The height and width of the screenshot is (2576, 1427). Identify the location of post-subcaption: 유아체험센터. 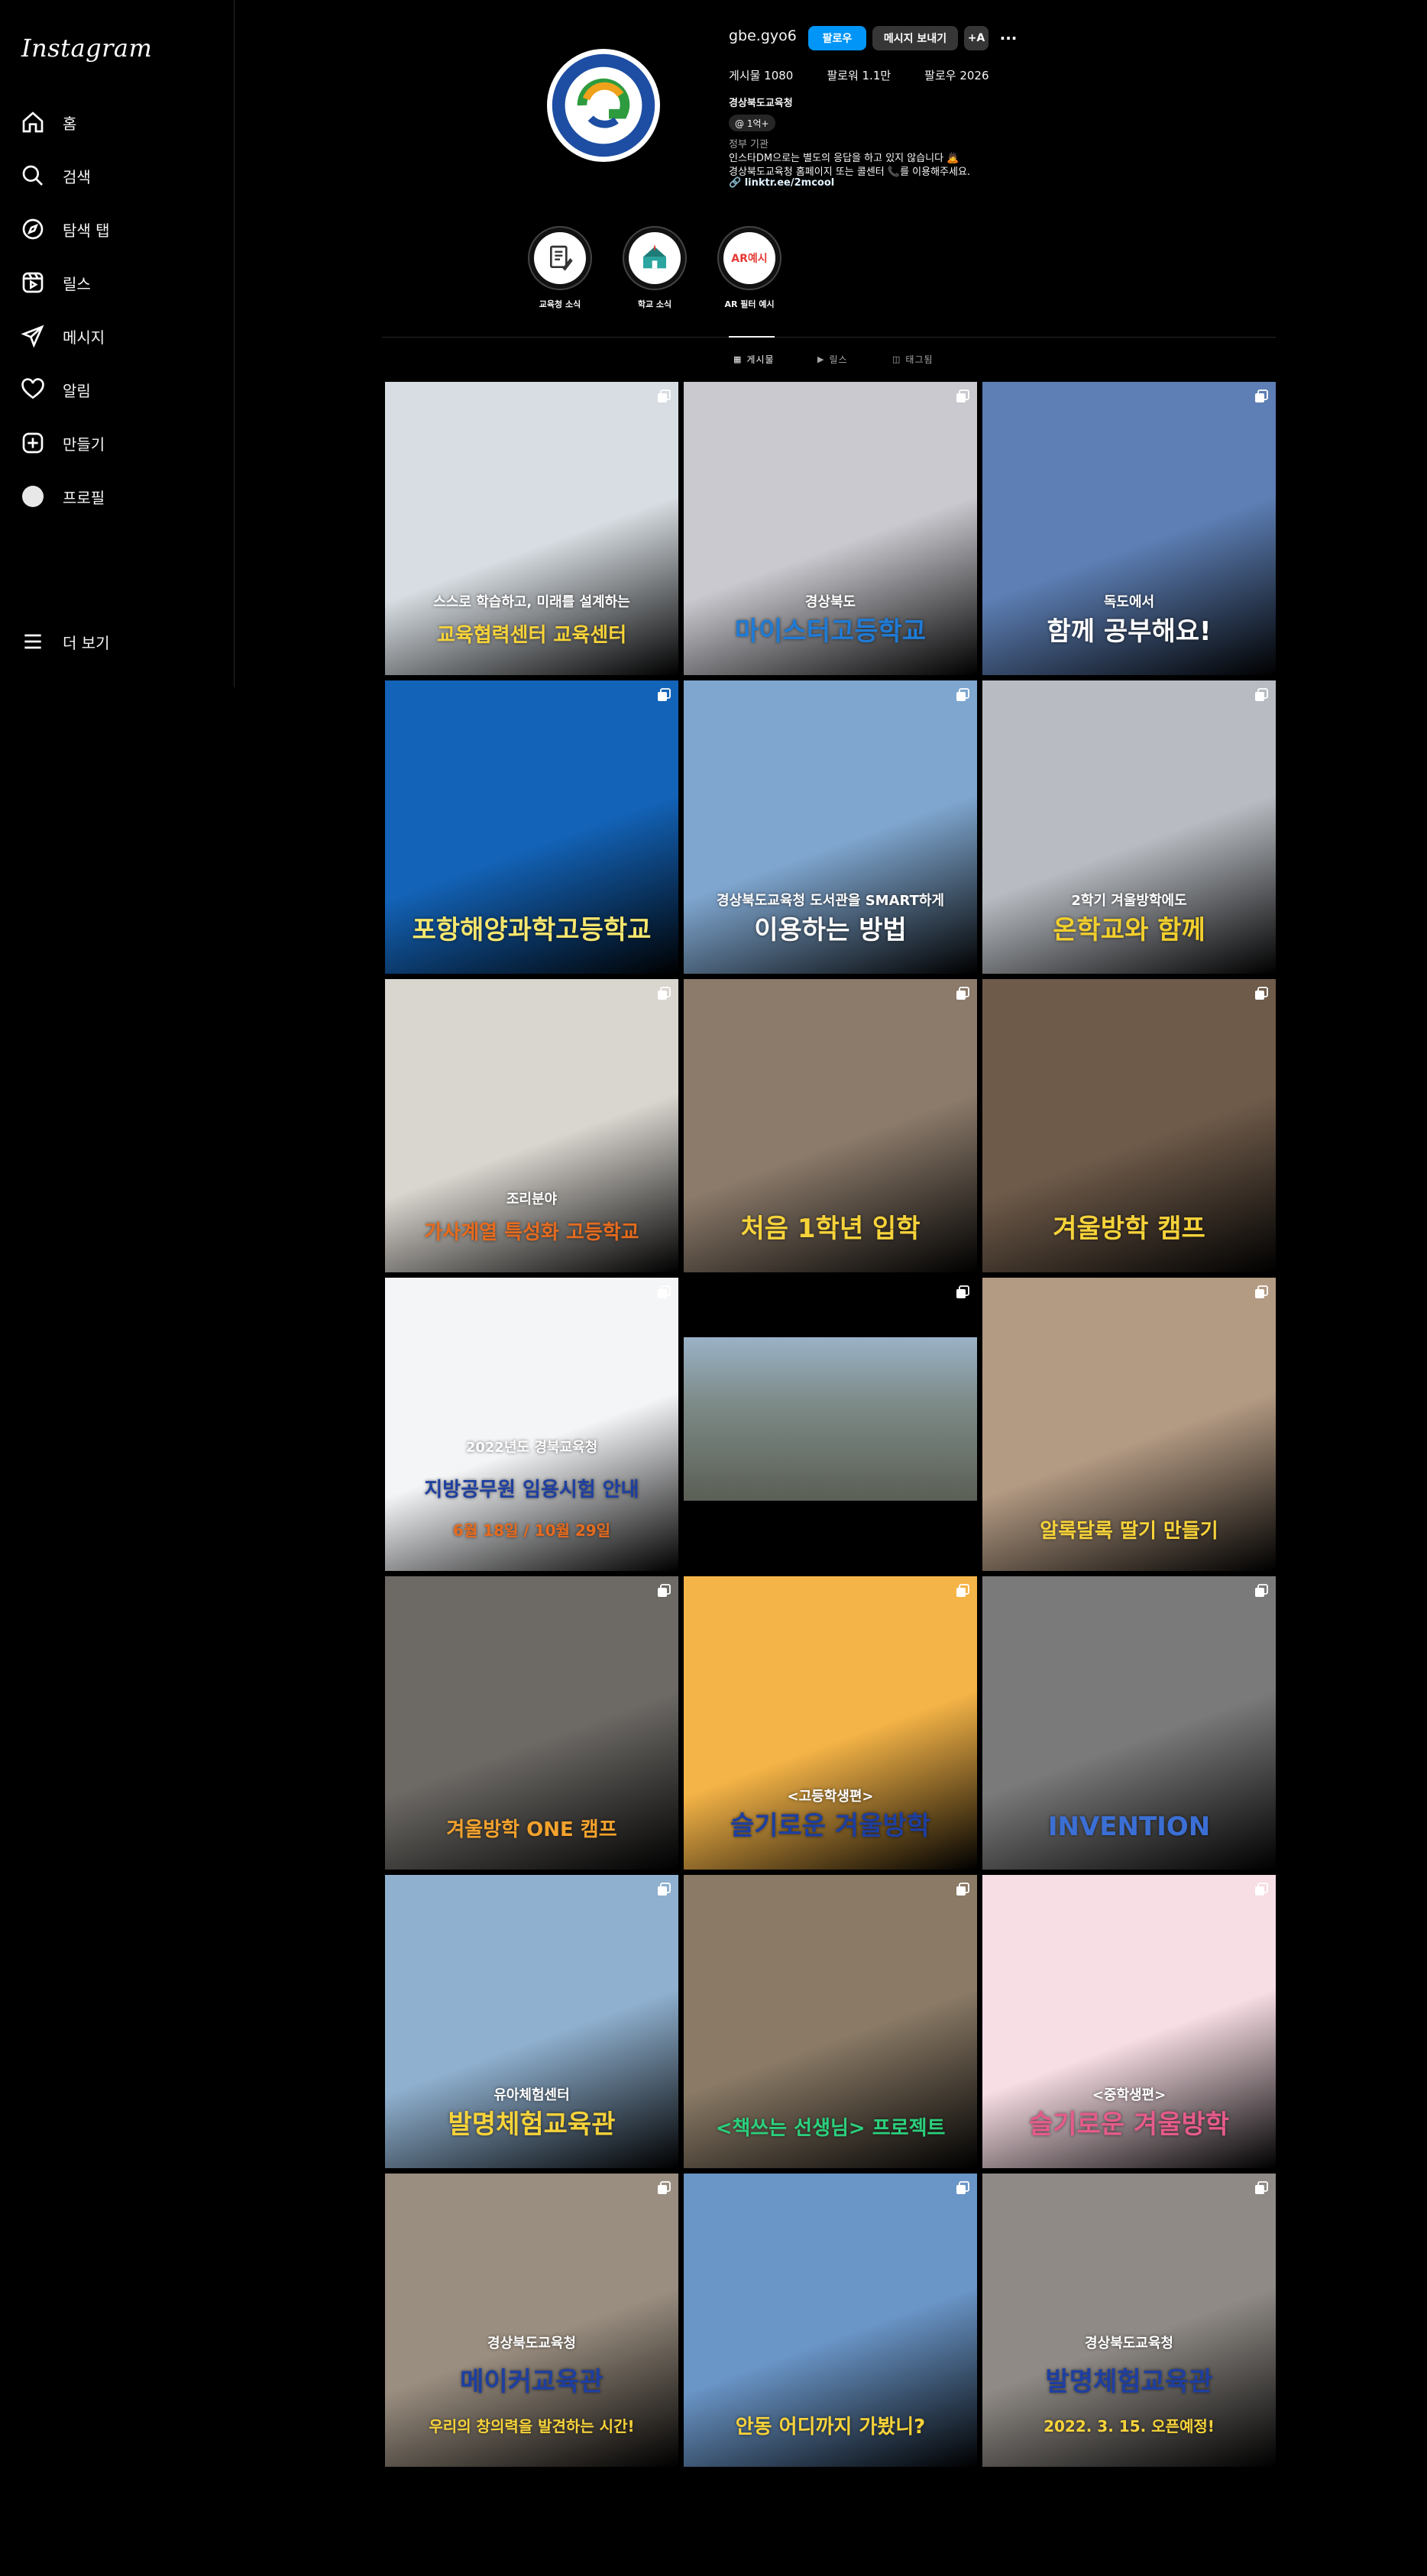
(532, 2095).